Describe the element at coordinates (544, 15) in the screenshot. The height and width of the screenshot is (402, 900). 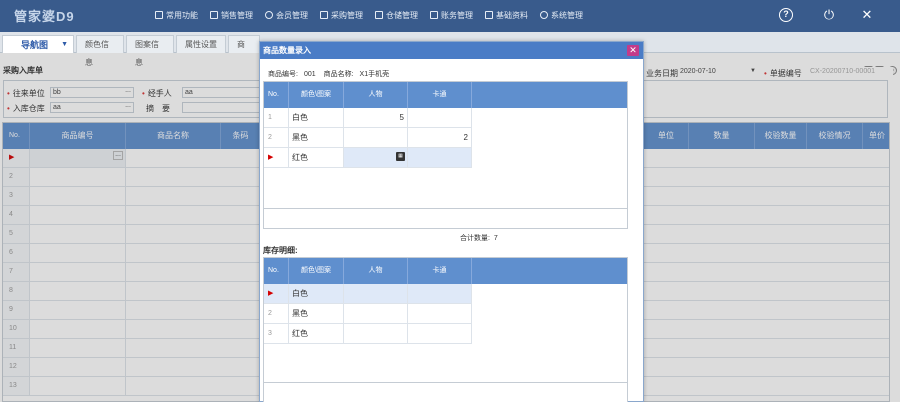
I see `clock-icon` at that location.